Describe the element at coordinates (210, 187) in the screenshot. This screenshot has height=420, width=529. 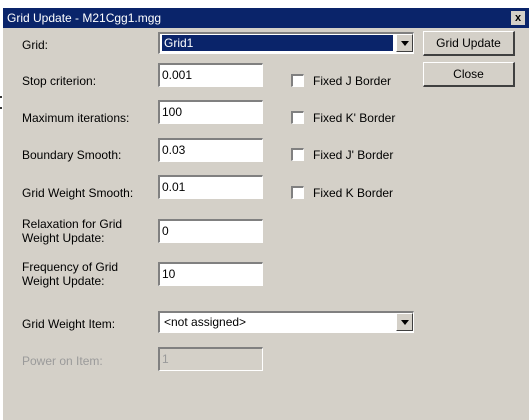
I see `grid-weight-smooth-input: 0.01` at that location.